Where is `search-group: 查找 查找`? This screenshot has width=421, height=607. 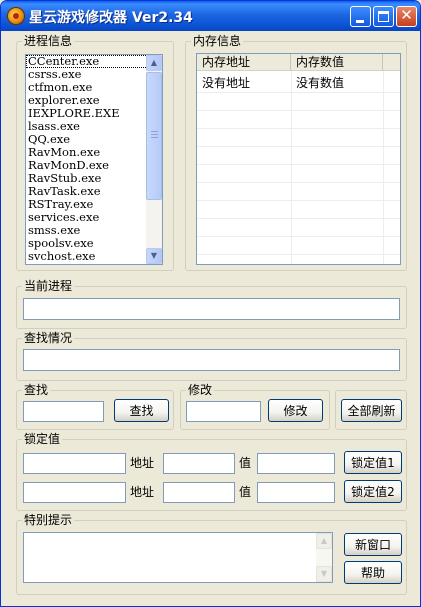
search-group: 查找 查找 is located at coordinates (95, 406).